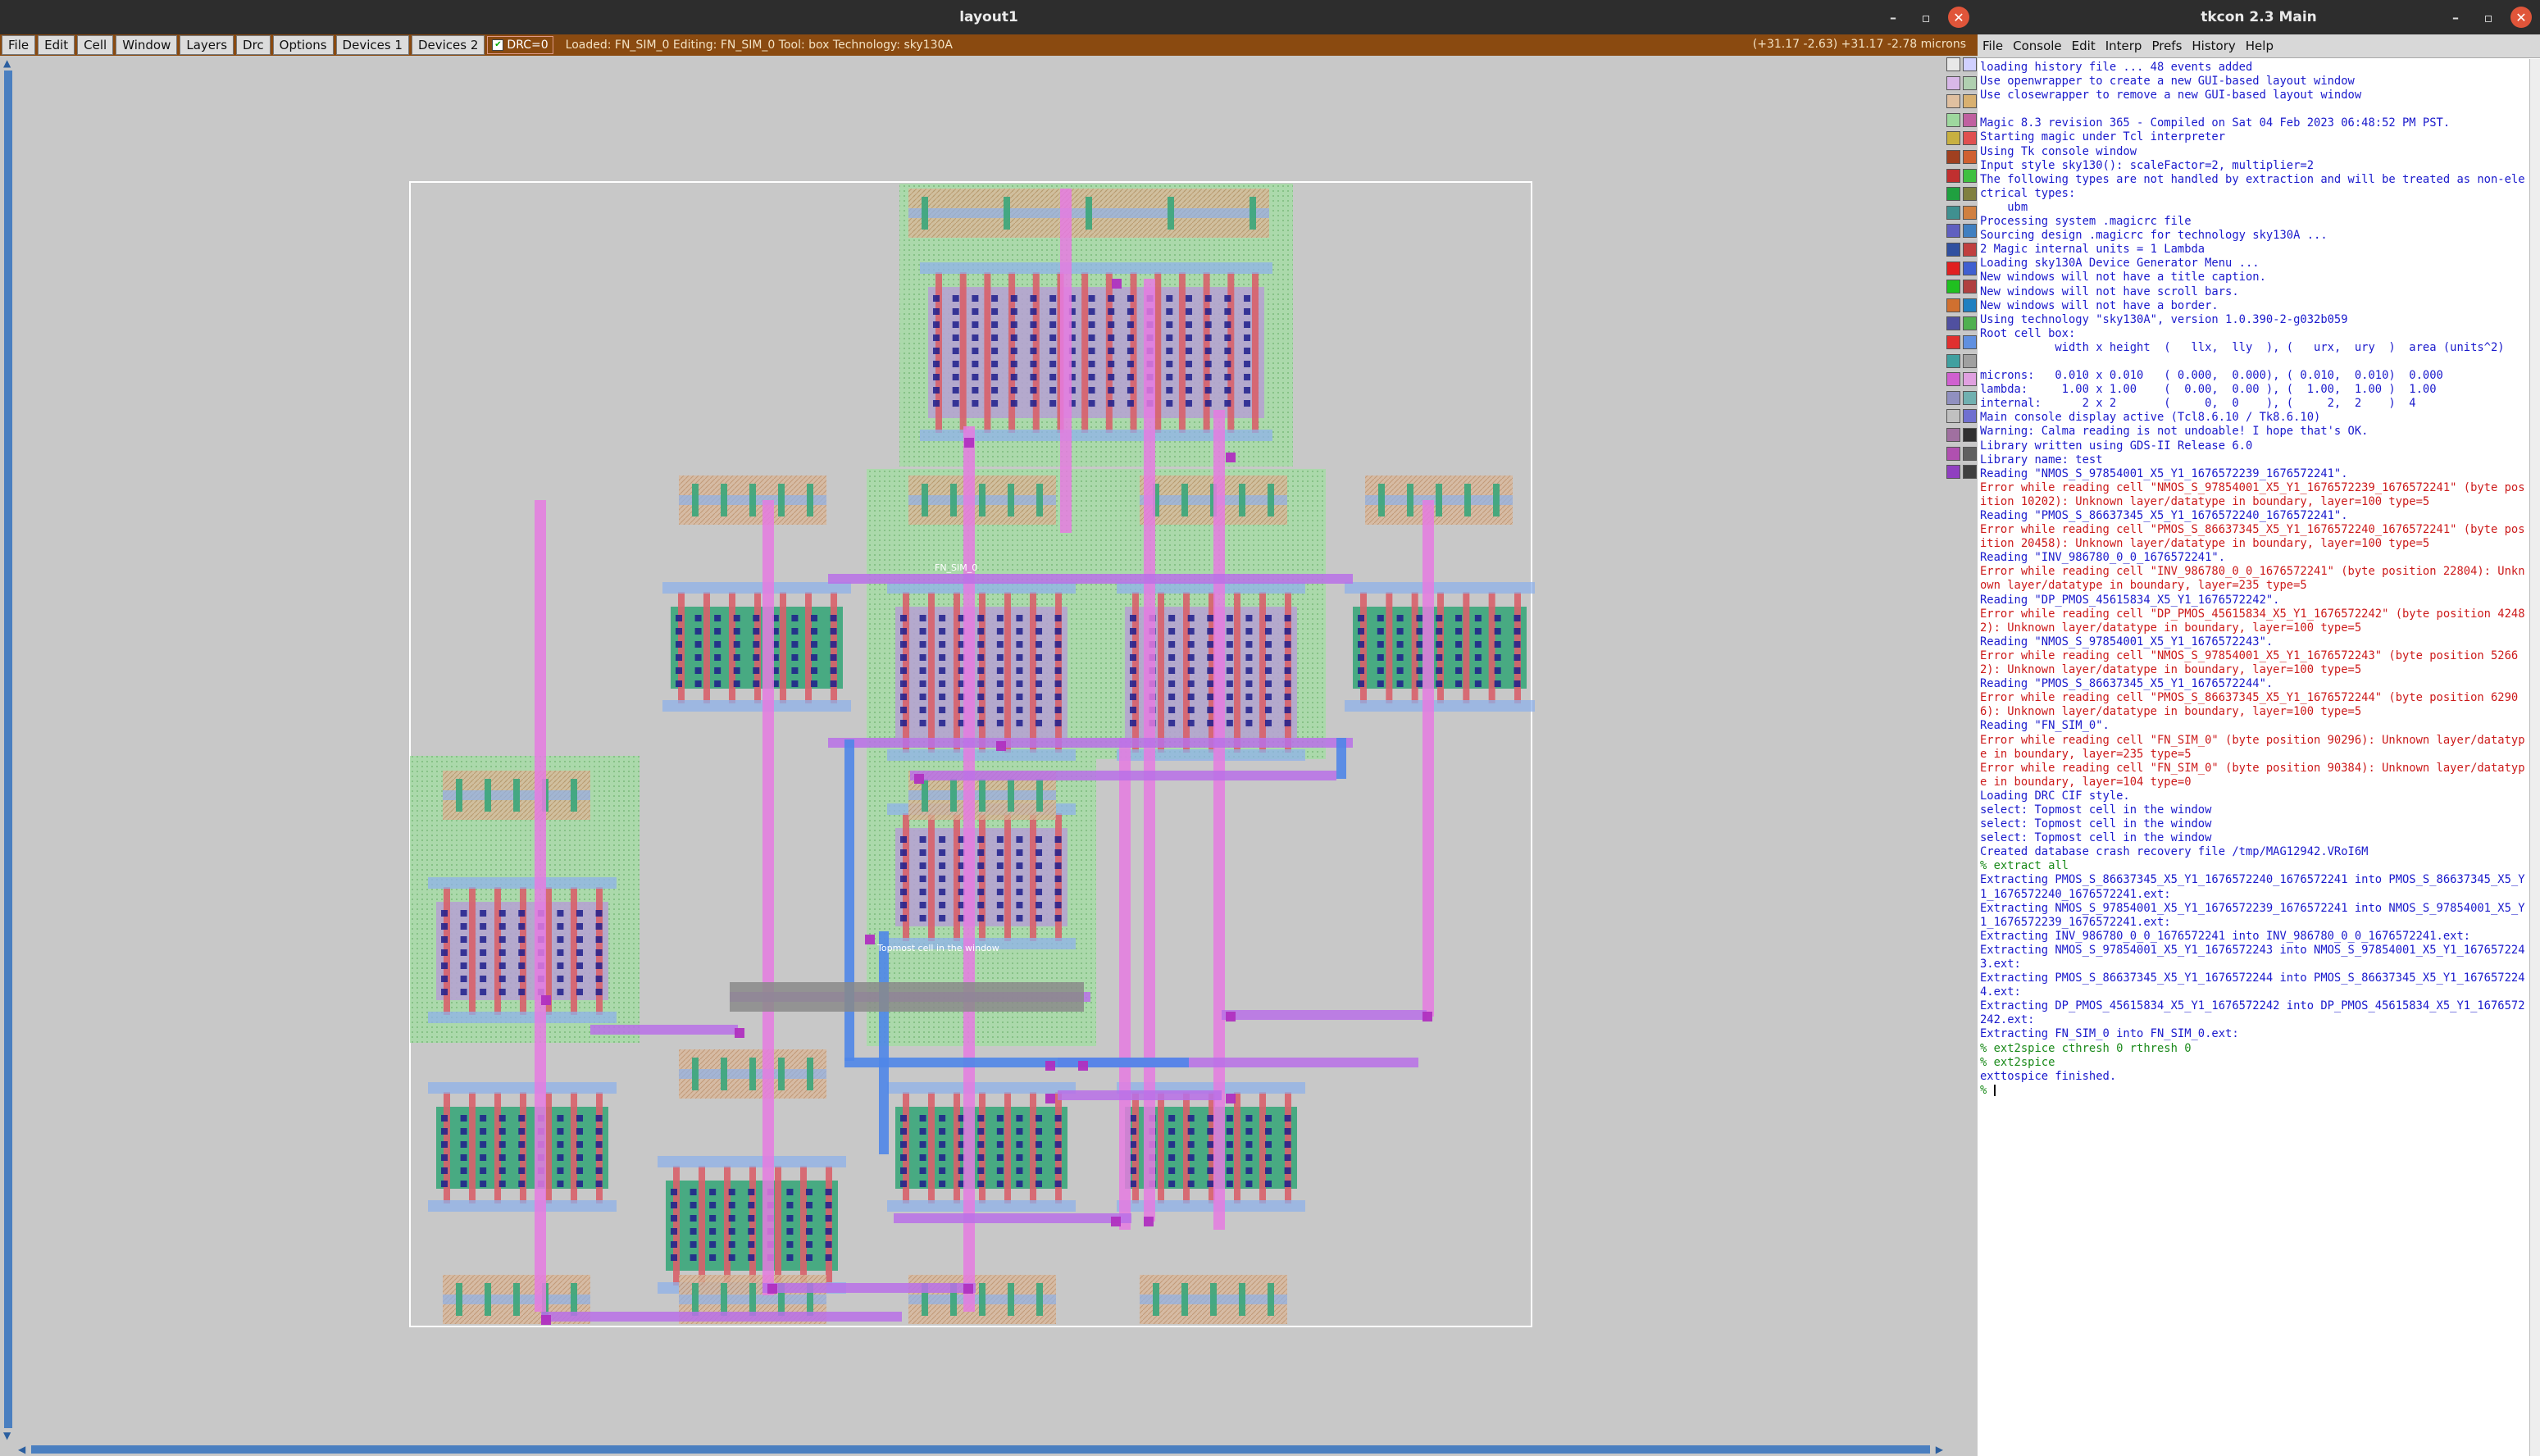 This screenshot has height=1456, width=2540. I want to click on console-menu-file: File, so click(1992, 46).